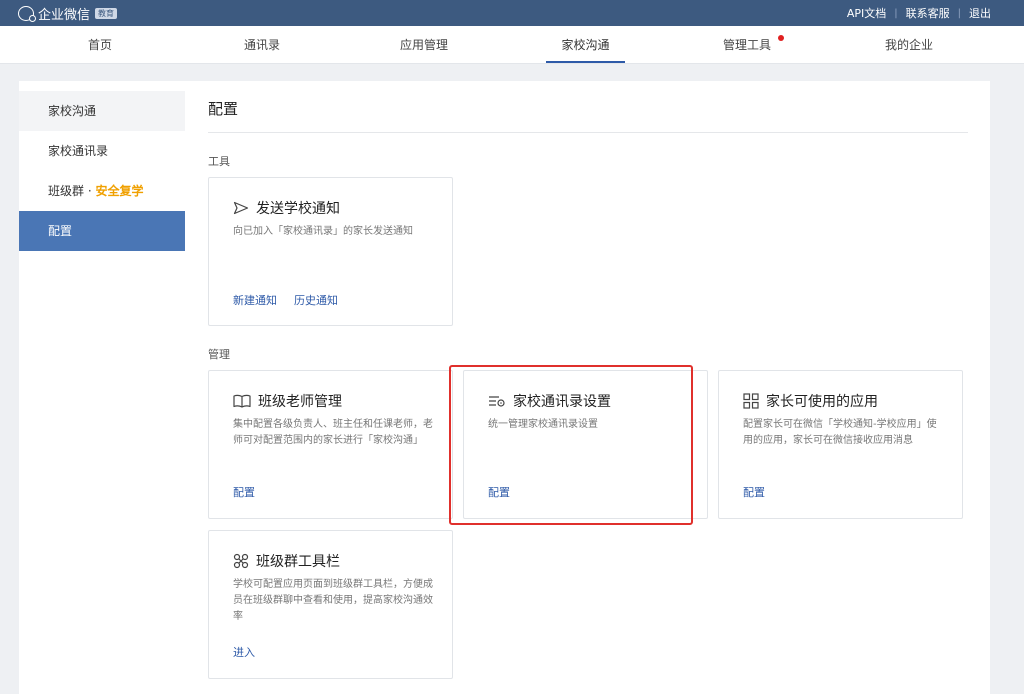 The image size is (1024, 694). I want to click on nav-home: 首页, so click(100, 45).